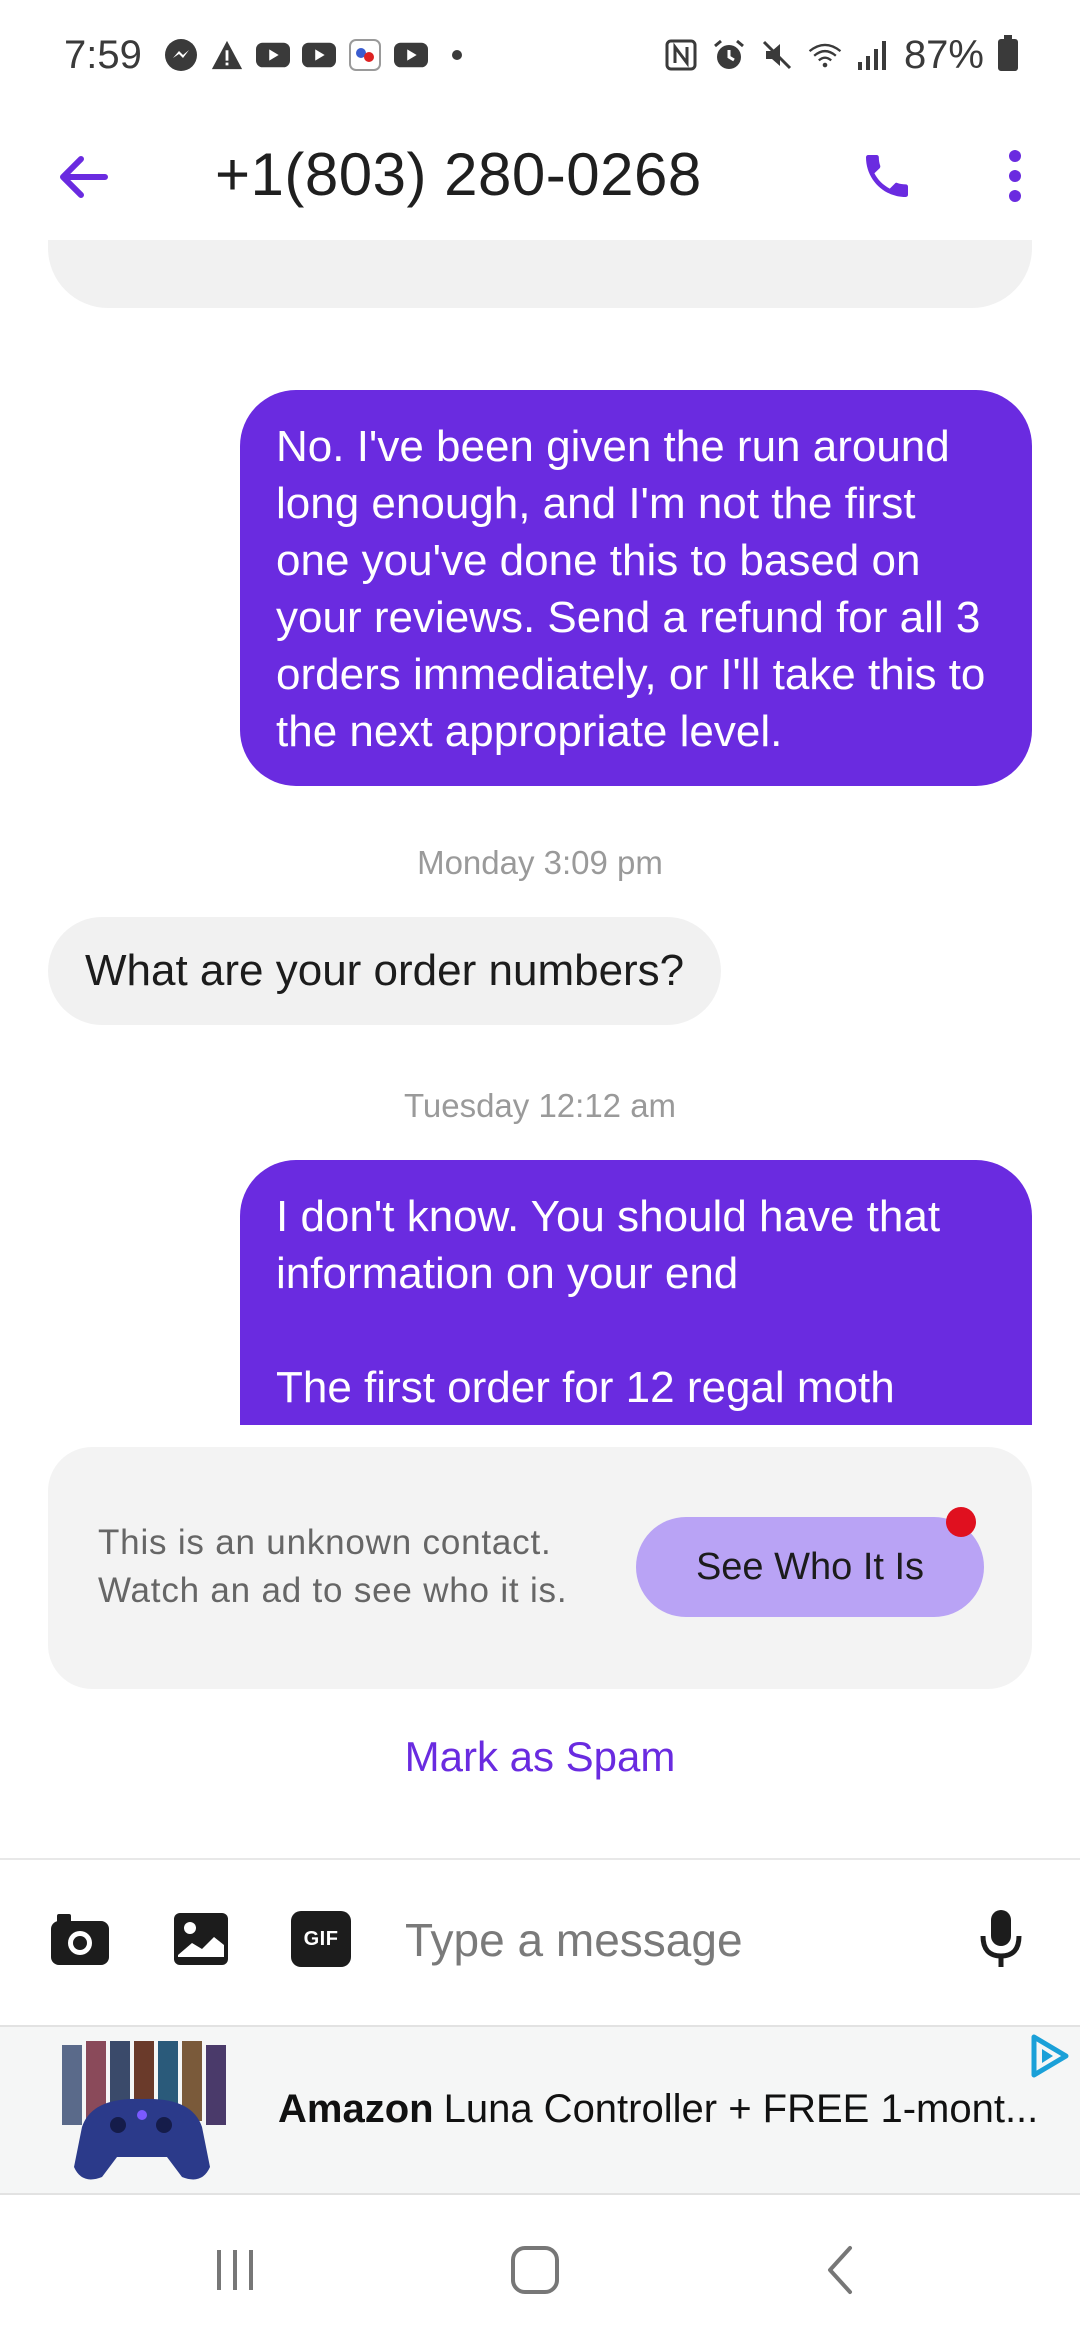 The width and height of the screenshot is (1080, 2340). I want to click on arrow-left-icon, so click(84, 177).